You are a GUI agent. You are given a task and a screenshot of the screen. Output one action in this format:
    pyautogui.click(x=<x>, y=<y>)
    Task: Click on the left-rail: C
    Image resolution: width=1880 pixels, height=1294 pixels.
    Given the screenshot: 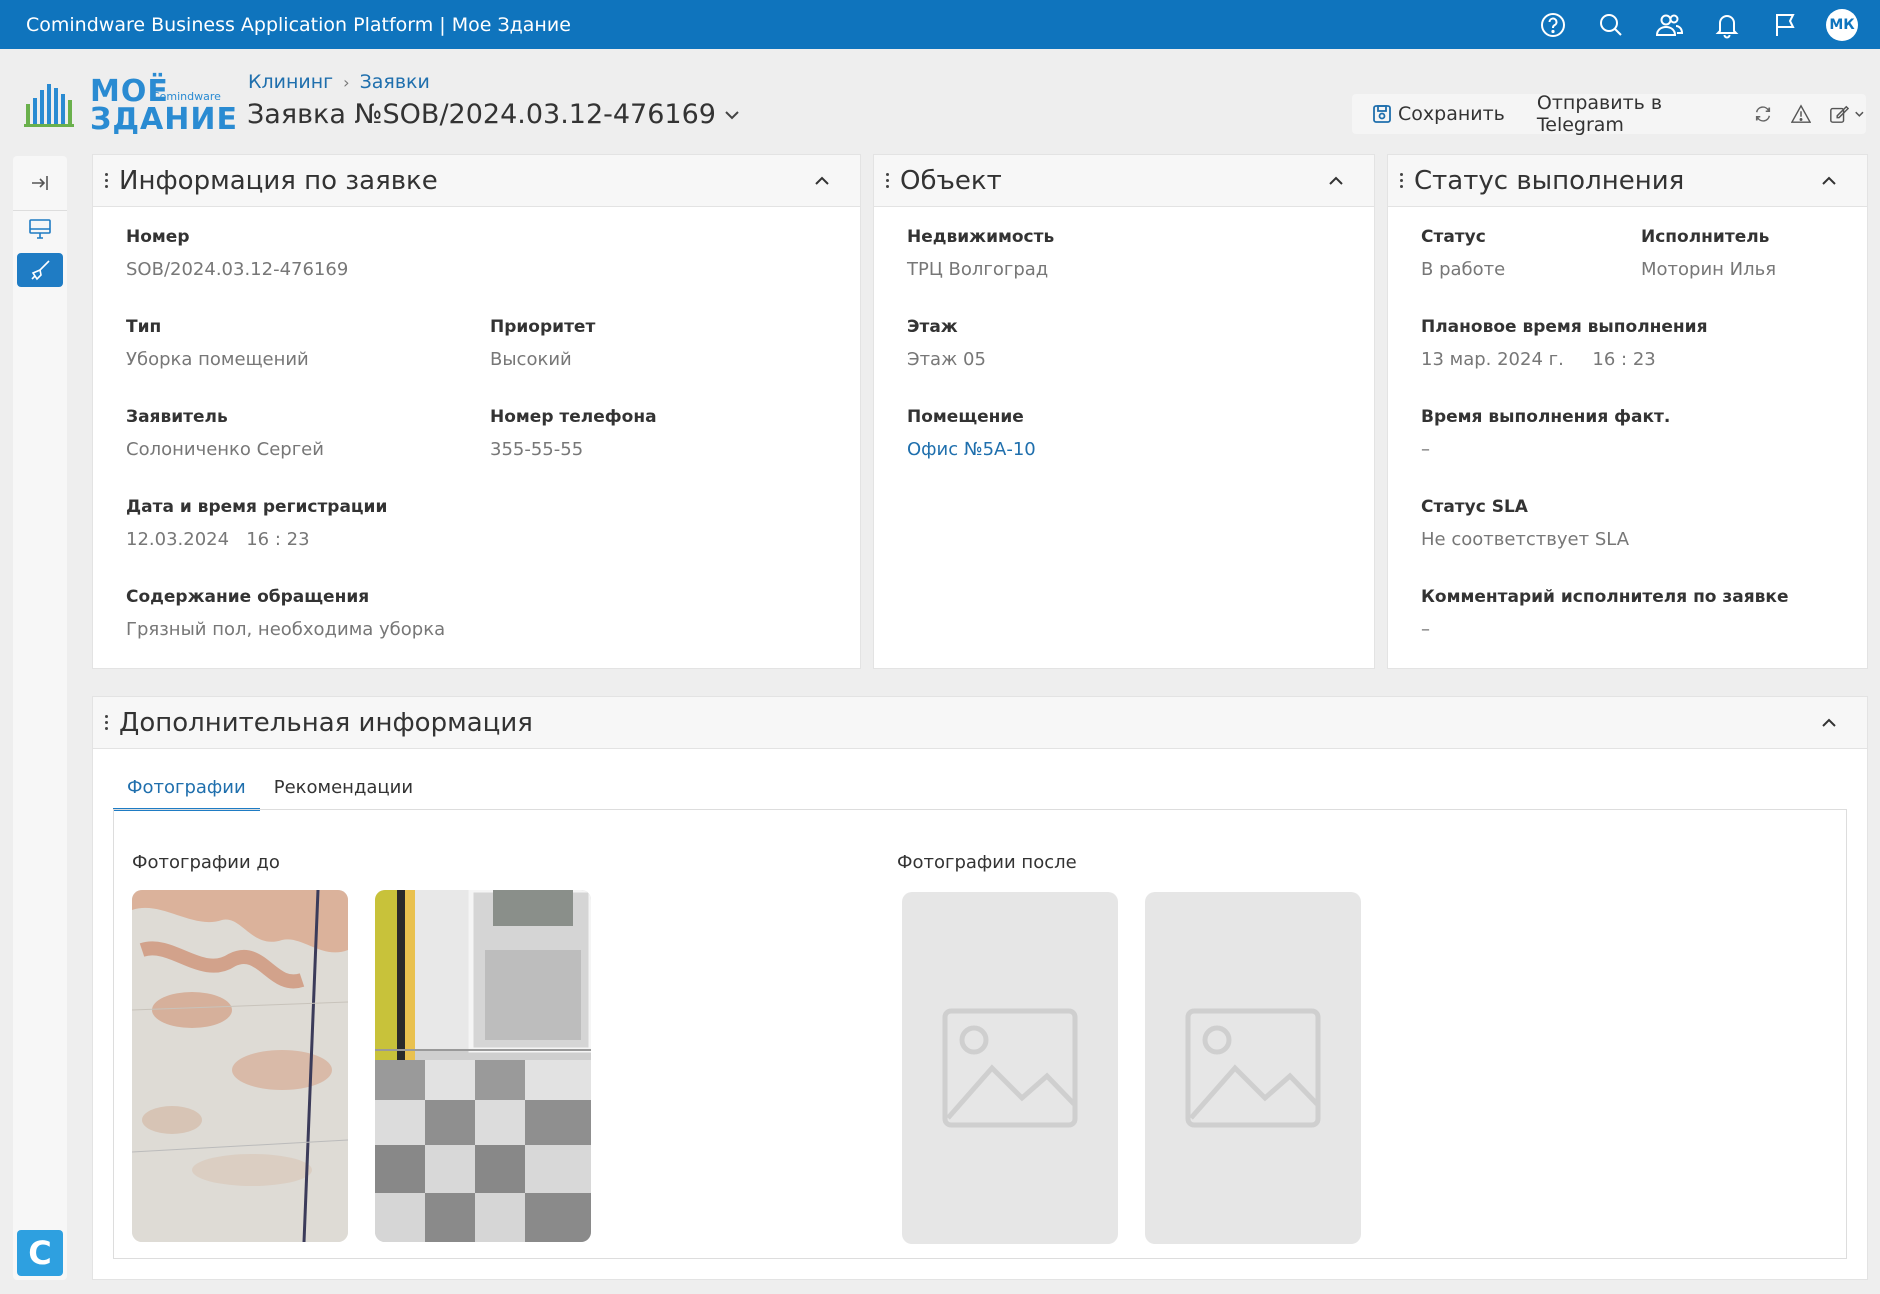 What is the action you would take?
    pyautogui.click(x=40, y=718)
    